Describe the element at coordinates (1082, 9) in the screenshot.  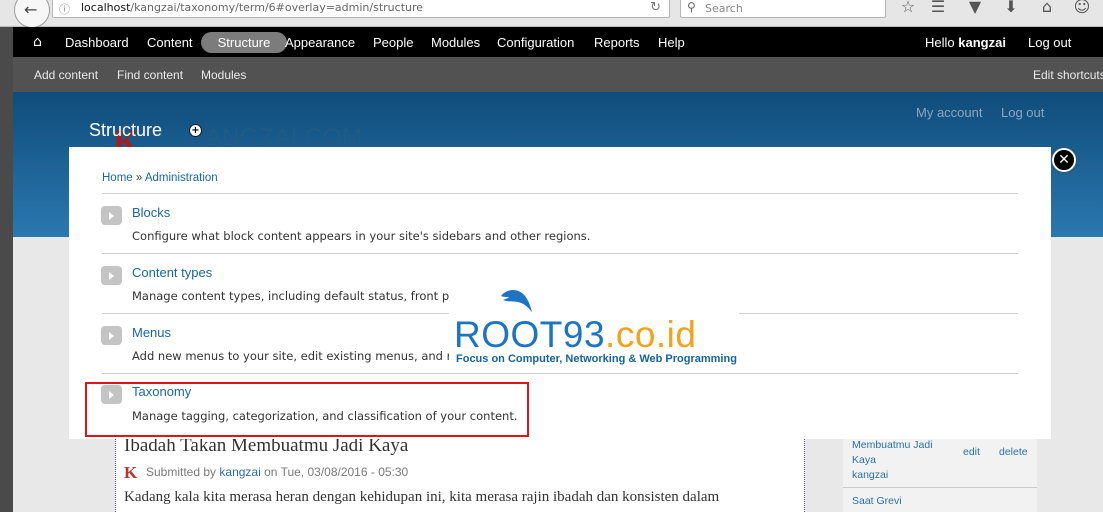
I see `emoji-icon: ☺` at that location.